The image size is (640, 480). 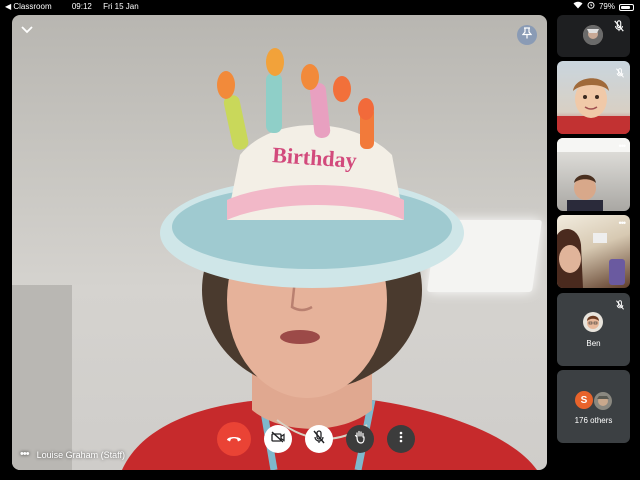 I want to click on others-count-label: 176 others, so click(x=593, y=420).